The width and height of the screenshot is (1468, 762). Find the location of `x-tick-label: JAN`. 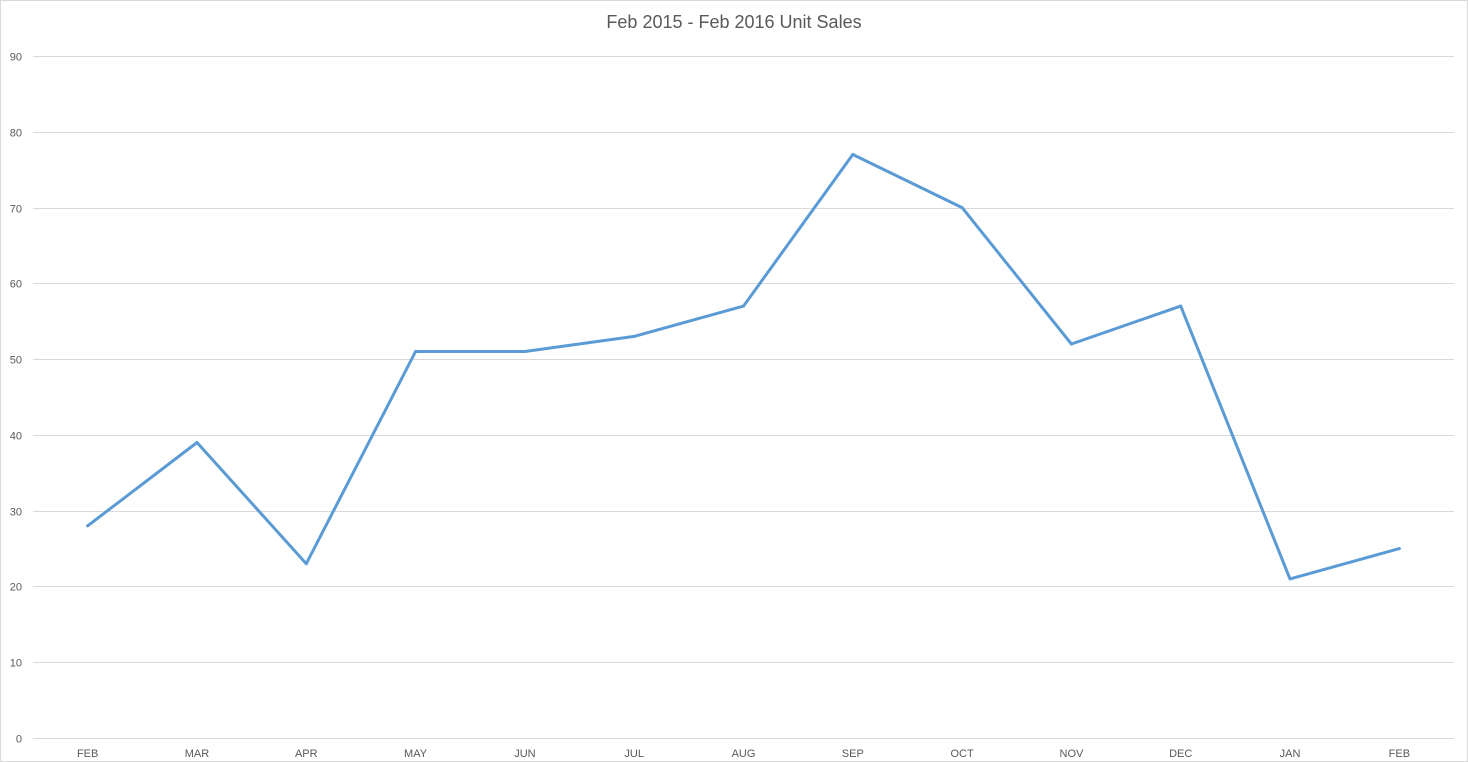

x-tick-label: JAN is located at coordinates (1290, 754).